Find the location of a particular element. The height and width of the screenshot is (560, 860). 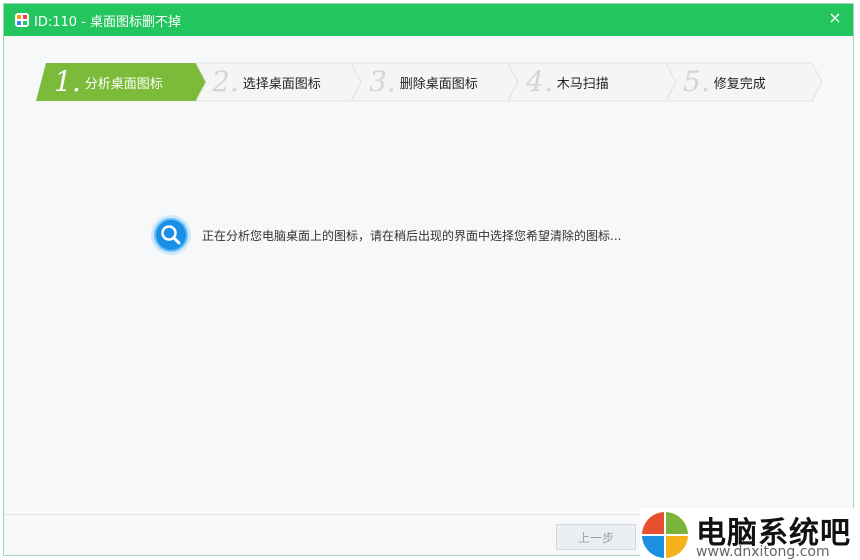

step-5-label: 修复完成 is located at coordinates (739, 84).